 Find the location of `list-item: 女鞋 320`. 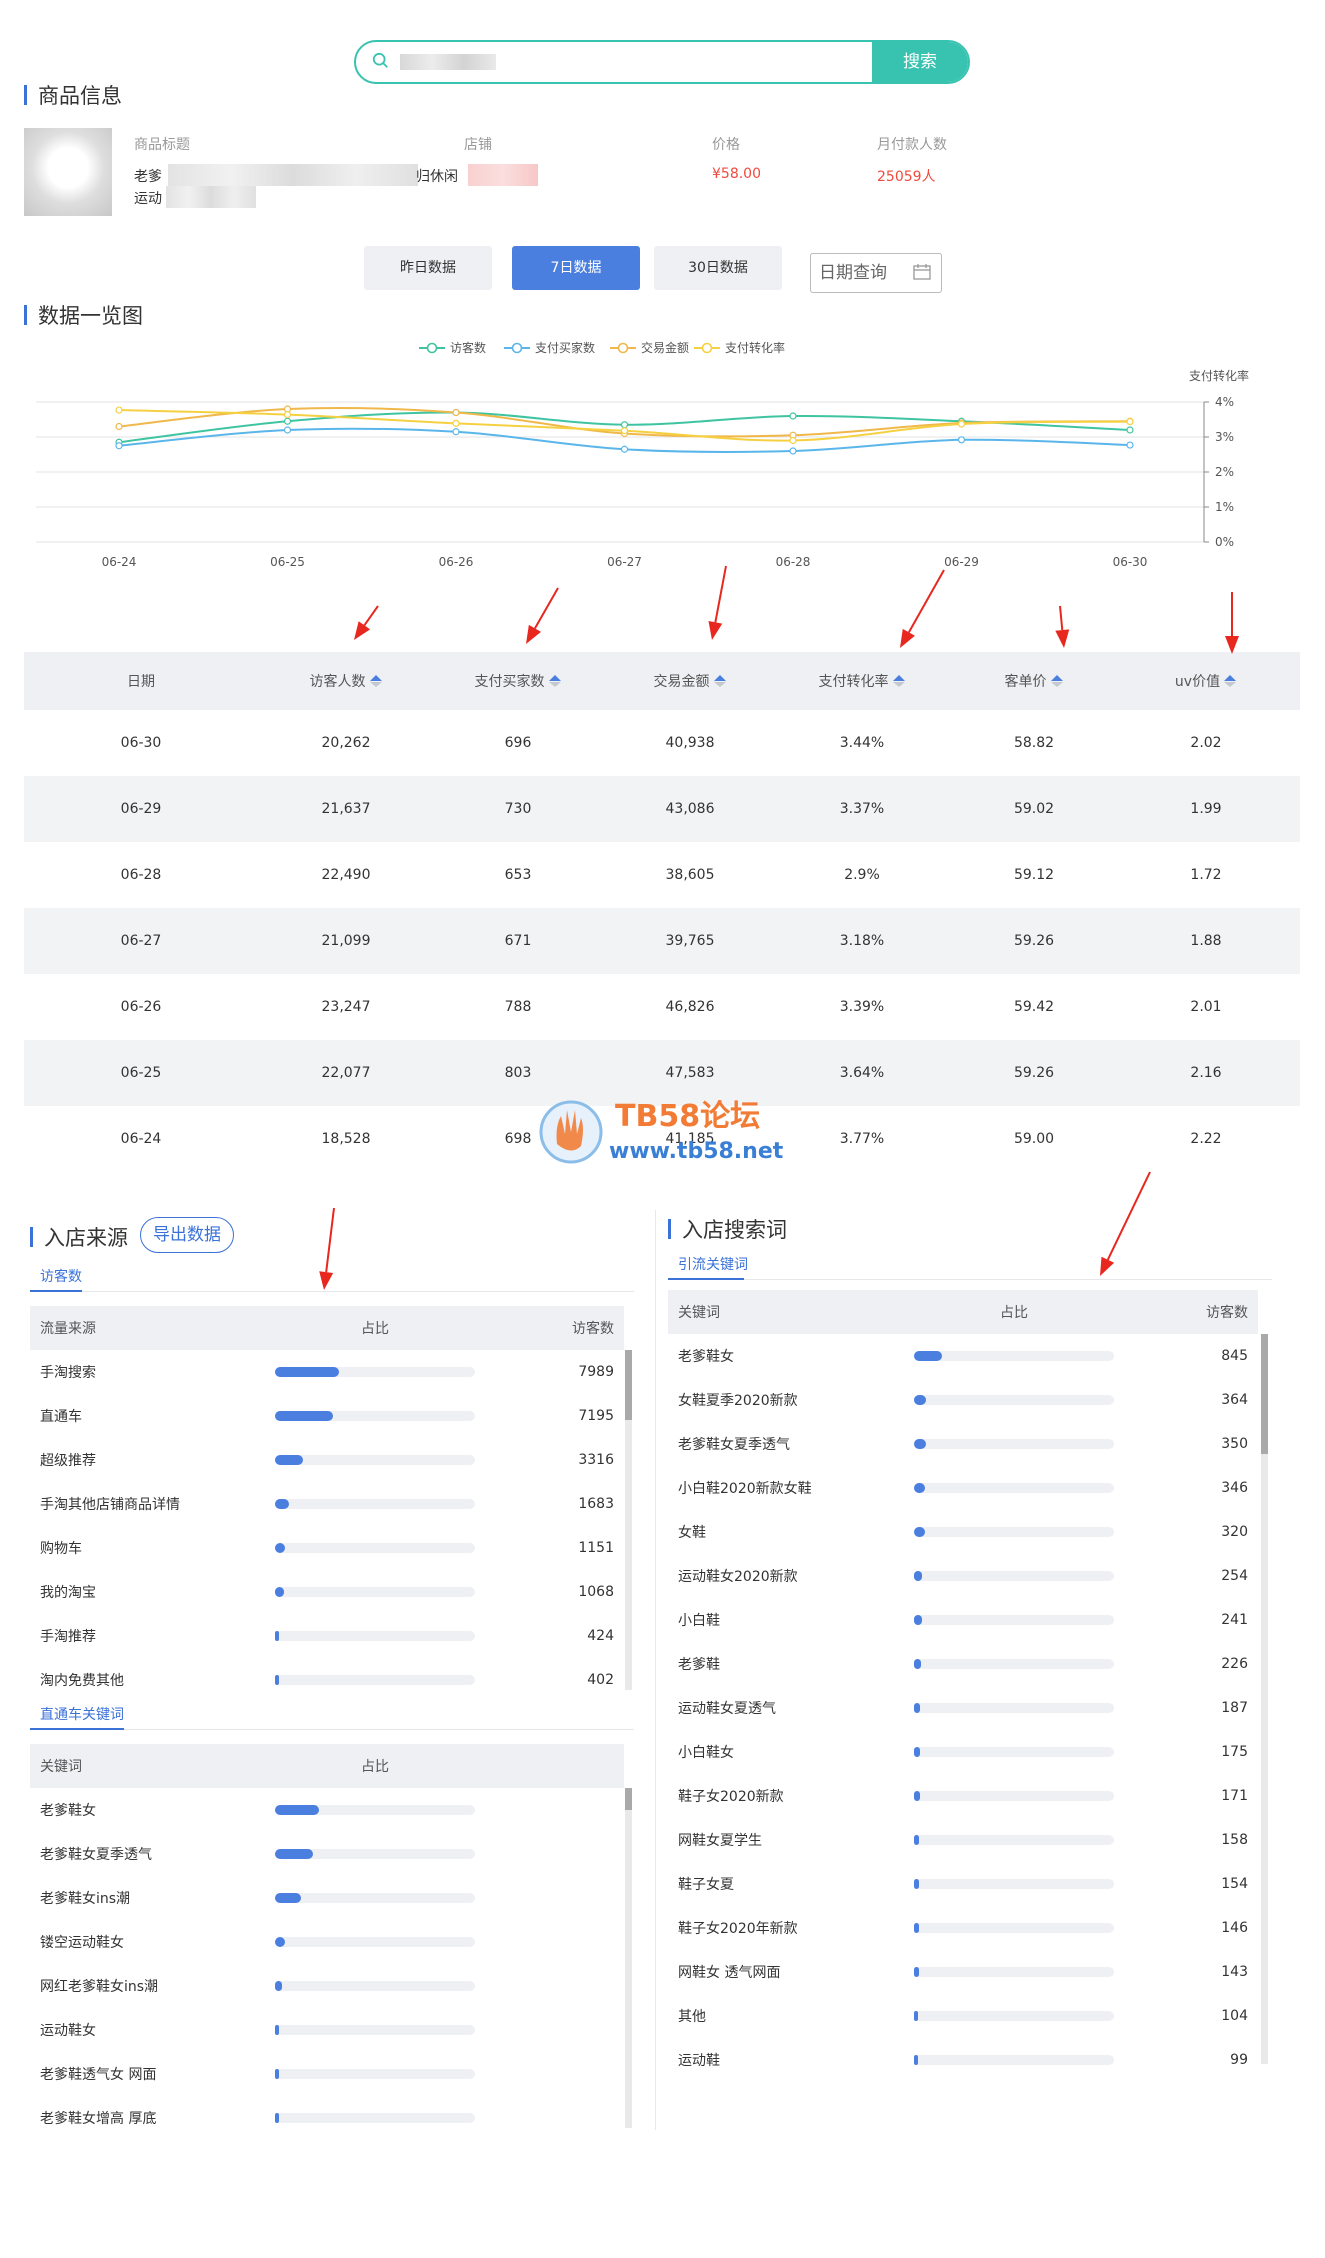

list-item: 女鞋 320 is located at coordinates (963, 1532).